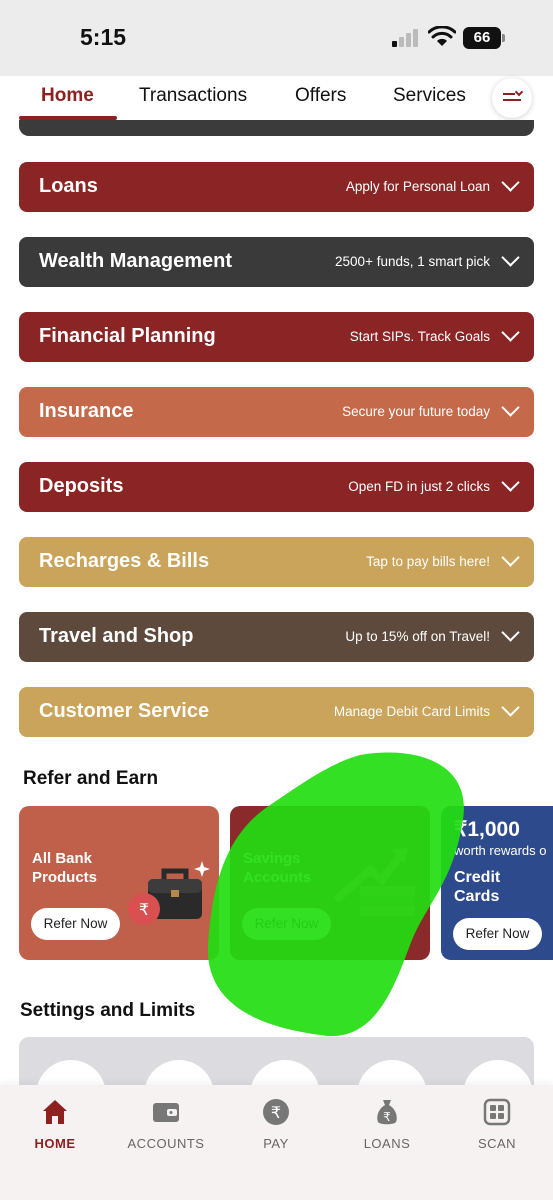  What do you see at coordinates (86, 411) in the screenshot?
I see `category-title: Insurance` at bounding box center [86, 411].